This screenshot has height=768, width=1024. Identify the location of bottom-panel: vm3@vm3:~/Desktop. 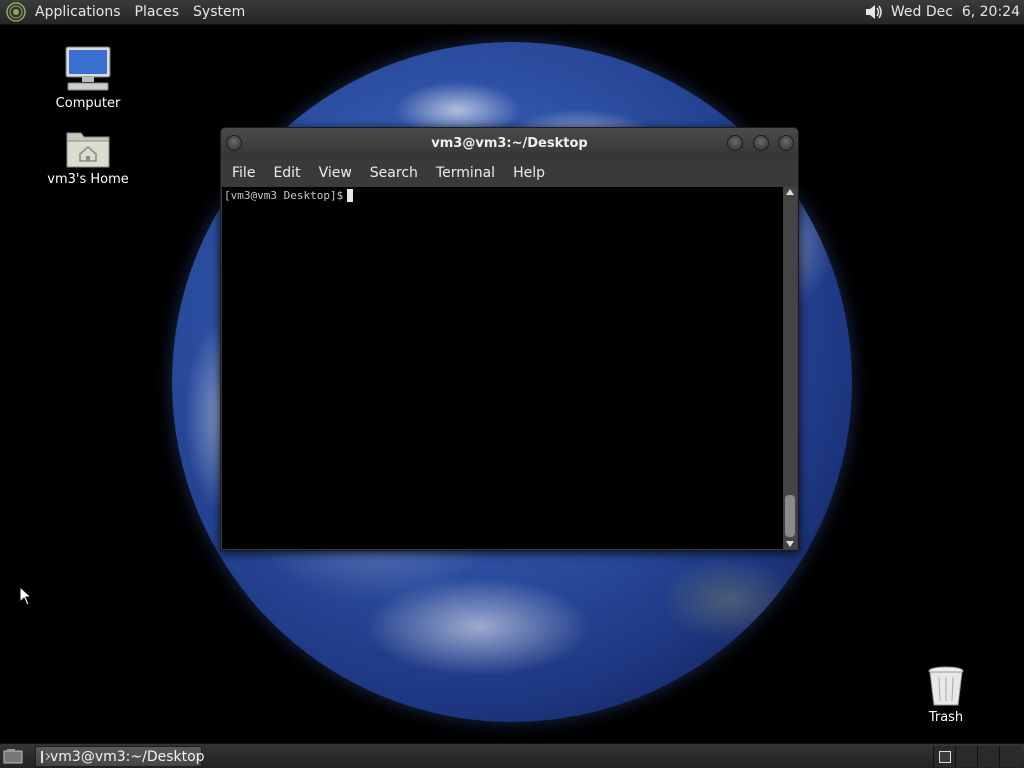
(512, 755).